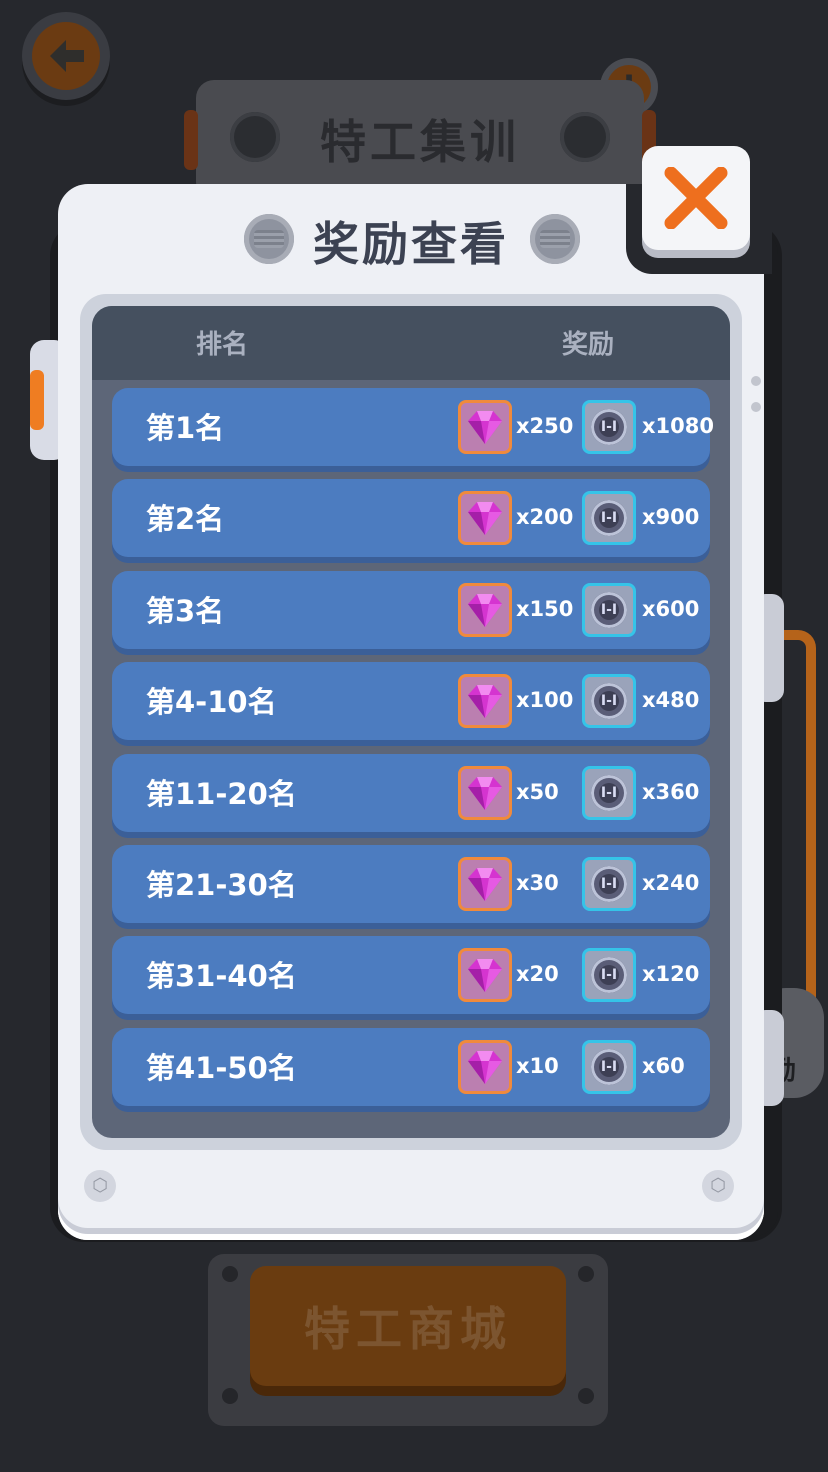  I want to click on gem-quantity: x250, so click(545, 426).